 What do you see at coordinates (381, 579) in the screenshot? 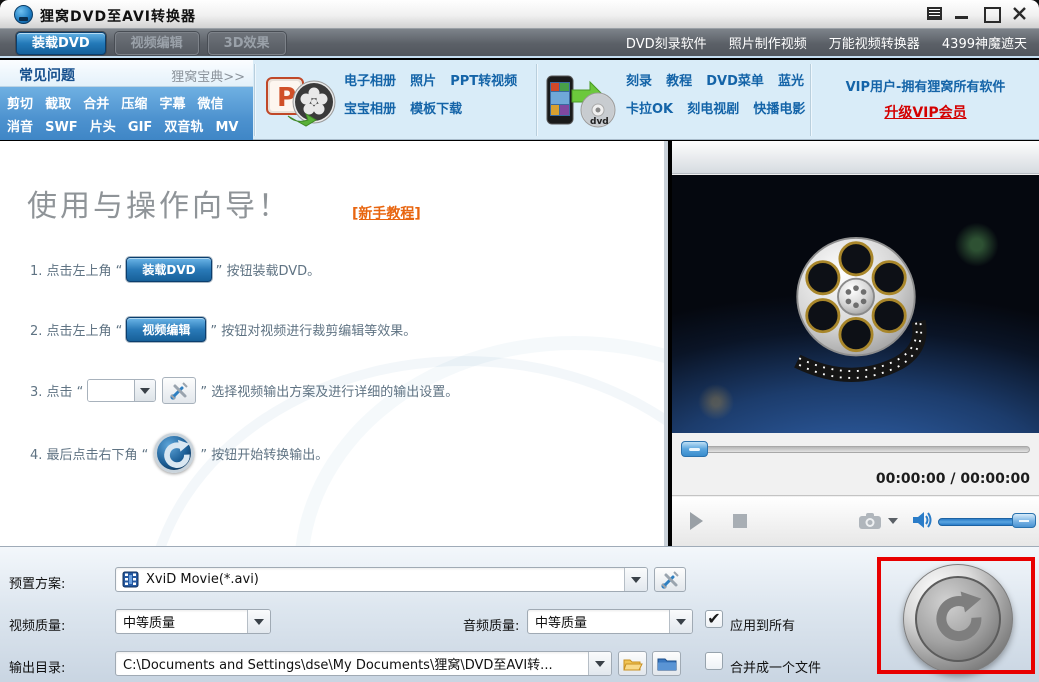
I see `preset-dropdown: XviD Movie(*.avi)` at bounding box center [381, 579].